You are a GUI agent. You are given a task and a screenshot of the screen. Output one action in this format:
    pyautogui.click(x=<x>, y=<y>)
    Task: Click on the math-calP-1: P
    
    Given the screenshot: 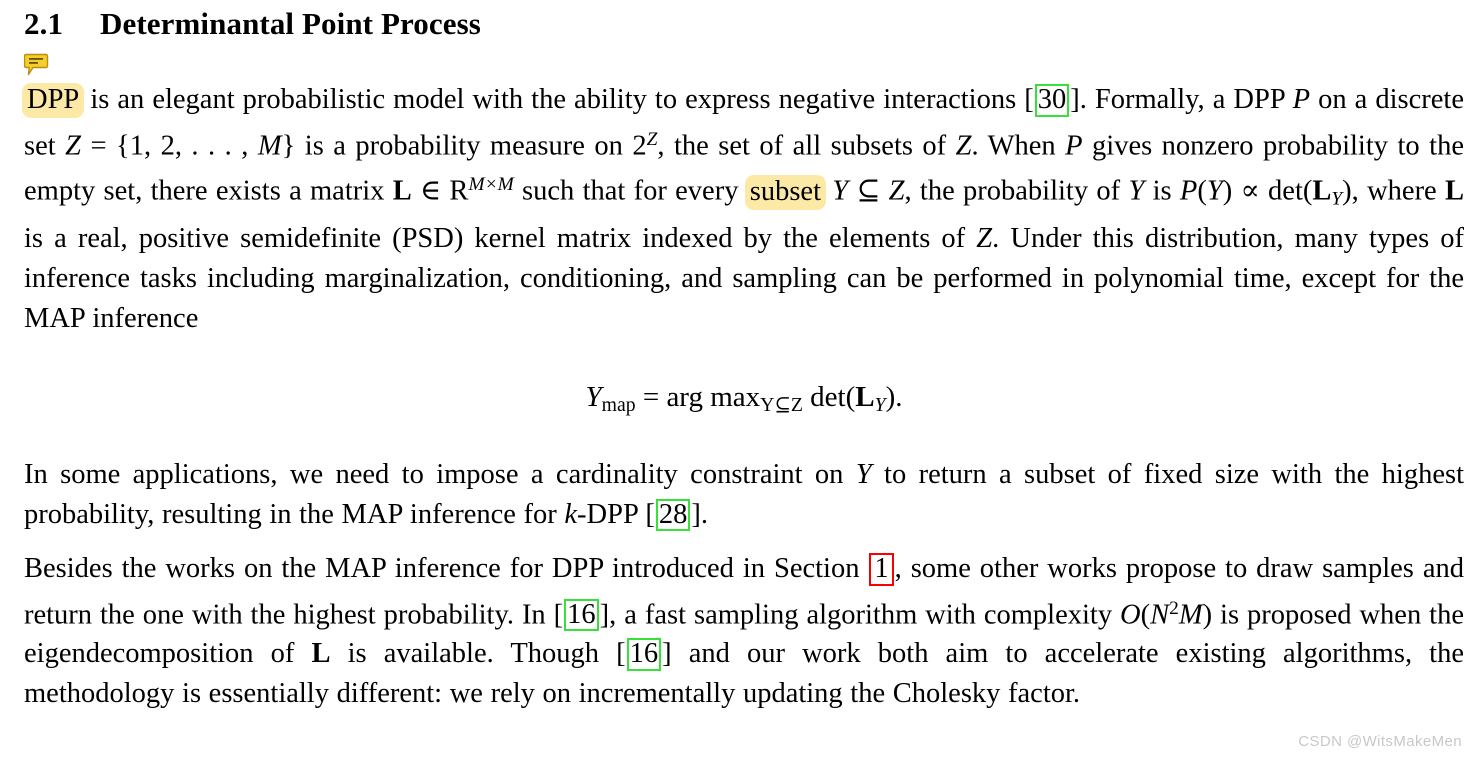 What is the action you would take?
    pyautogui.click(x=1301, y=99)
    